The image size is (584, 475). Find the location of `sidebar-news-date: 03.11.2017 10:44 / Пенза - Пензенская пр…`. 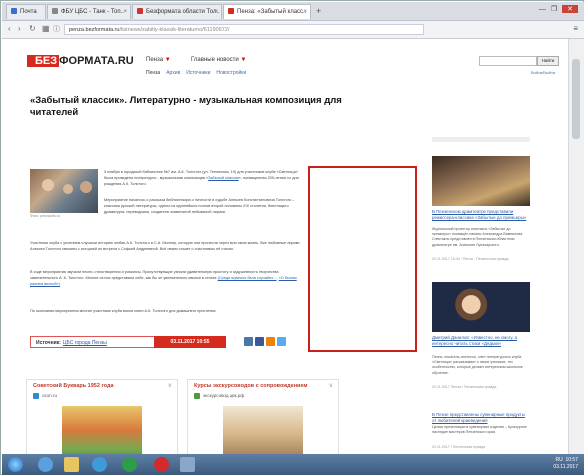

sidebar-news-date: 03.11.2017 10:44 / Пенза - Пензенская пр… is located at coordinates (470, 259).